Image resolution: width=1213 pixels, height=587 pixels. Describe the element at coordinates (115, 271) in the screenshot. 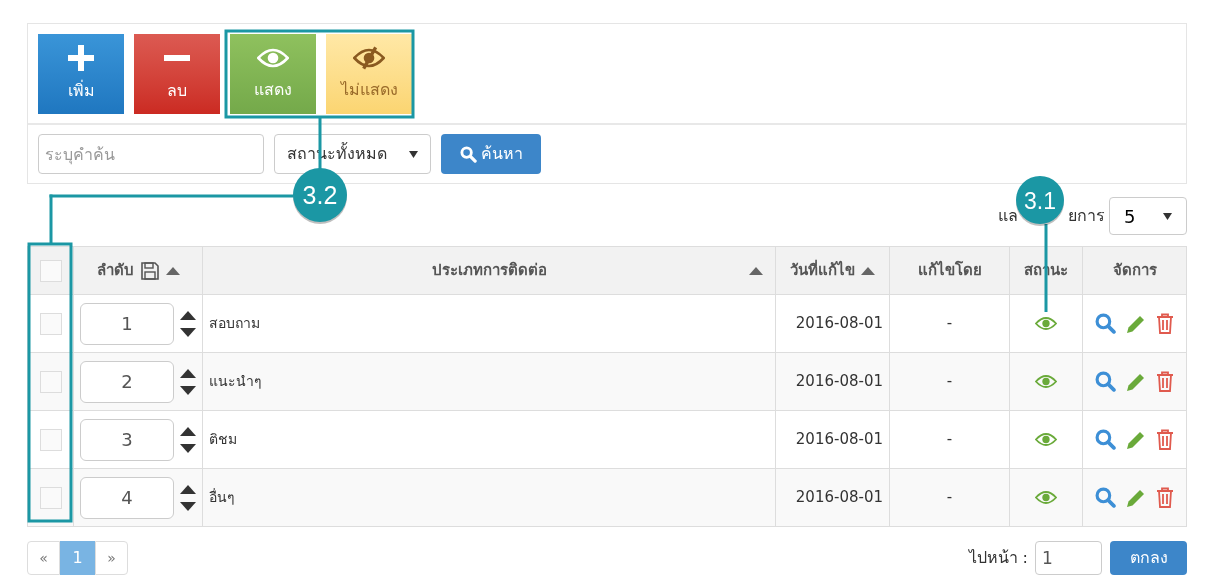

I see `column-header: ลำดับ` at that location.